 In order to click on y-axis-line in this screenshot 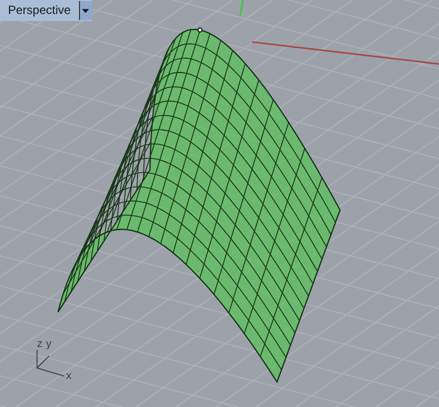, I will do `click(241, 8)`.